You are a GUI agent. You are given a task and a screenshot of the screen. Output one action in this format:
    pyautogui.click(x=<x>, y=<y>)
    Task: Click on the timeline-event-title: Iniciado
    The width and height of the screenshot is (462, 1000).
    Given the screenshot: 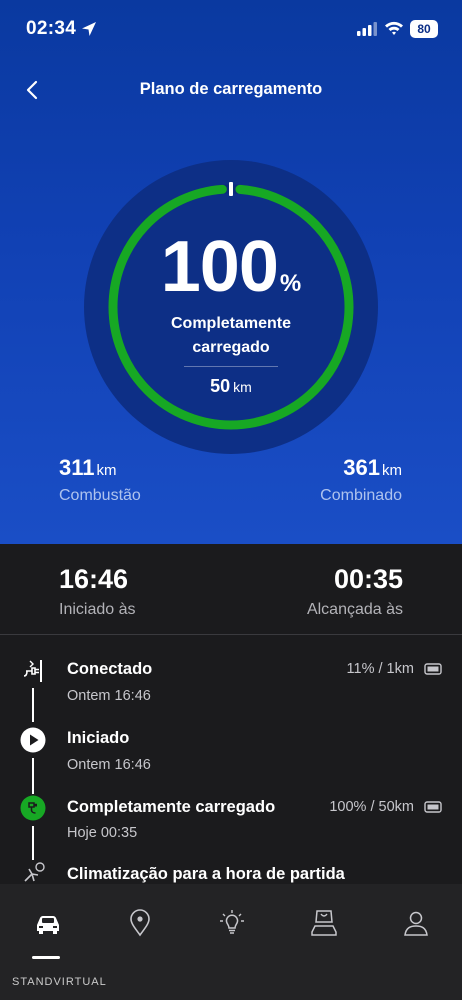 What is the action you would take?
    pyautogui.click(x=98, y=738)
    